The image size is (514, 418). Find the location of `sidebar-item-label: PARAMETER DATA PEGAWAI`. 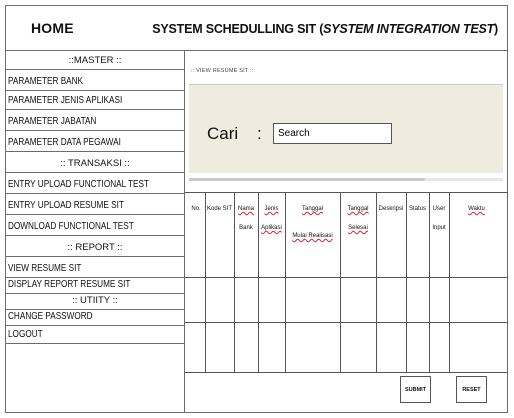

sidebar-item-label: PARAMETER DATA PEGAWAI is located at coordinates (64, 142).